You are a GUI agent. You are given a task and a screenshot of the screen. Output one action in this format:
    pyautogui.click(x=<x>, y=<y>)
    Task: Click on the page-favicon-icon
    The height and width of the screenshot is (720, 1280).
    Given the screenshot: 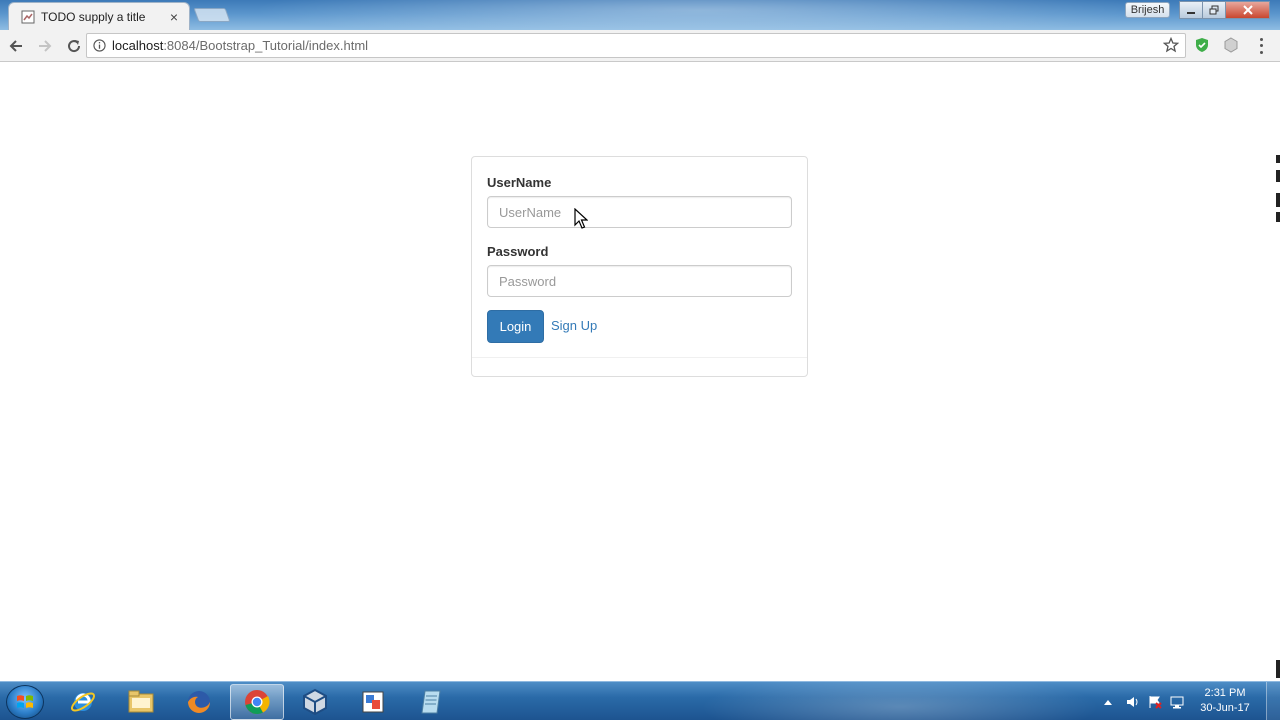 What is the action you would take?
    pyautogui.click(x=28, y=17)
    